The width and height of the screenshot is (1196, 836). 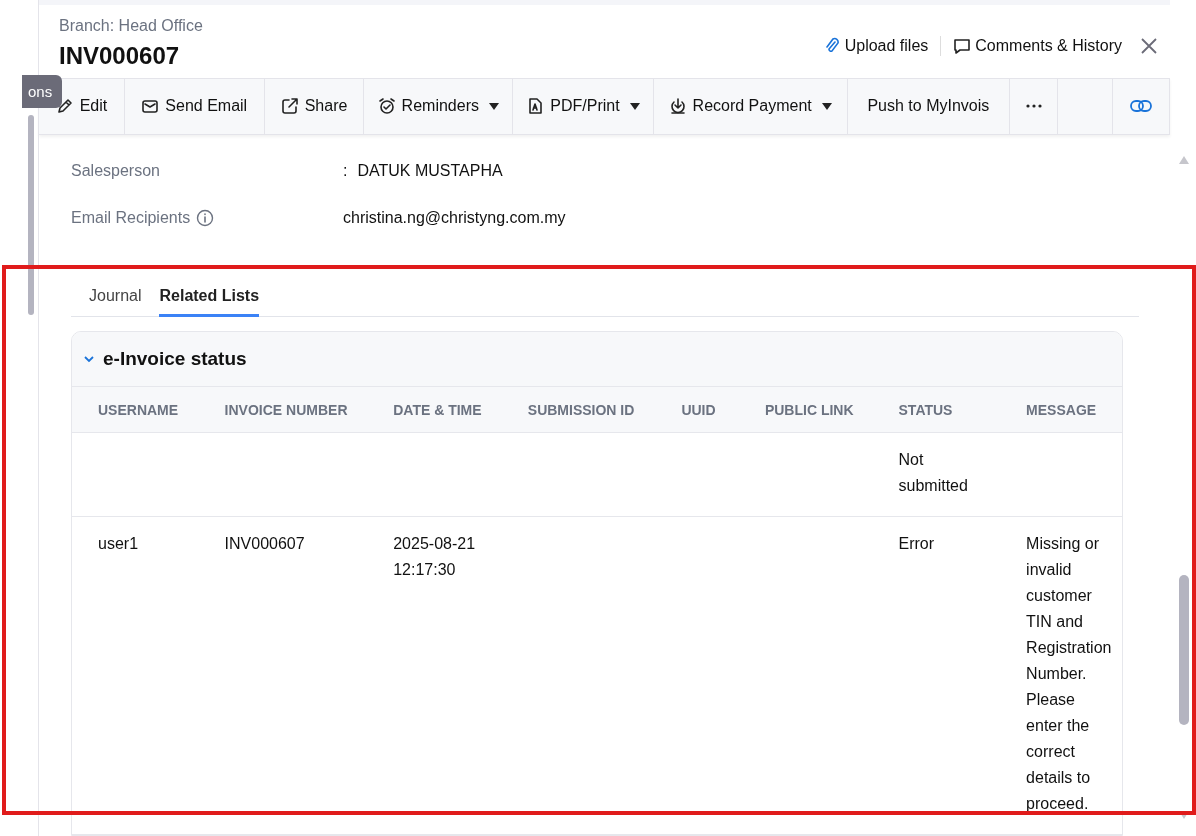 What do you see at coordinates (314, 106) in the screenshot?
I see `toolbar-button: Share` at bounding box center [314, 106].